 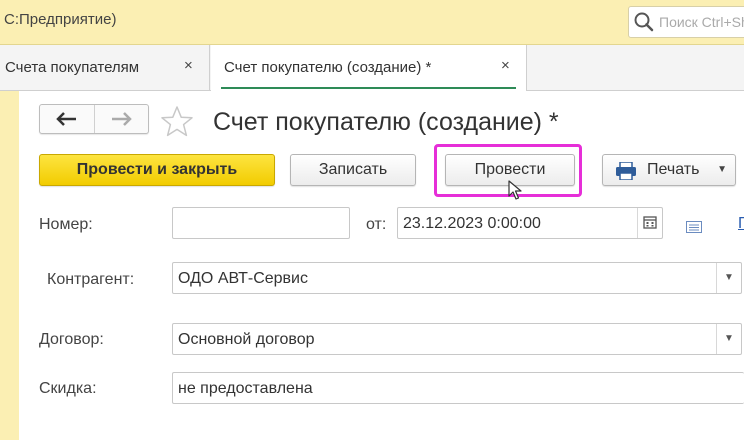 I want to click on save-button: Записать, so click(x=353, y=170).